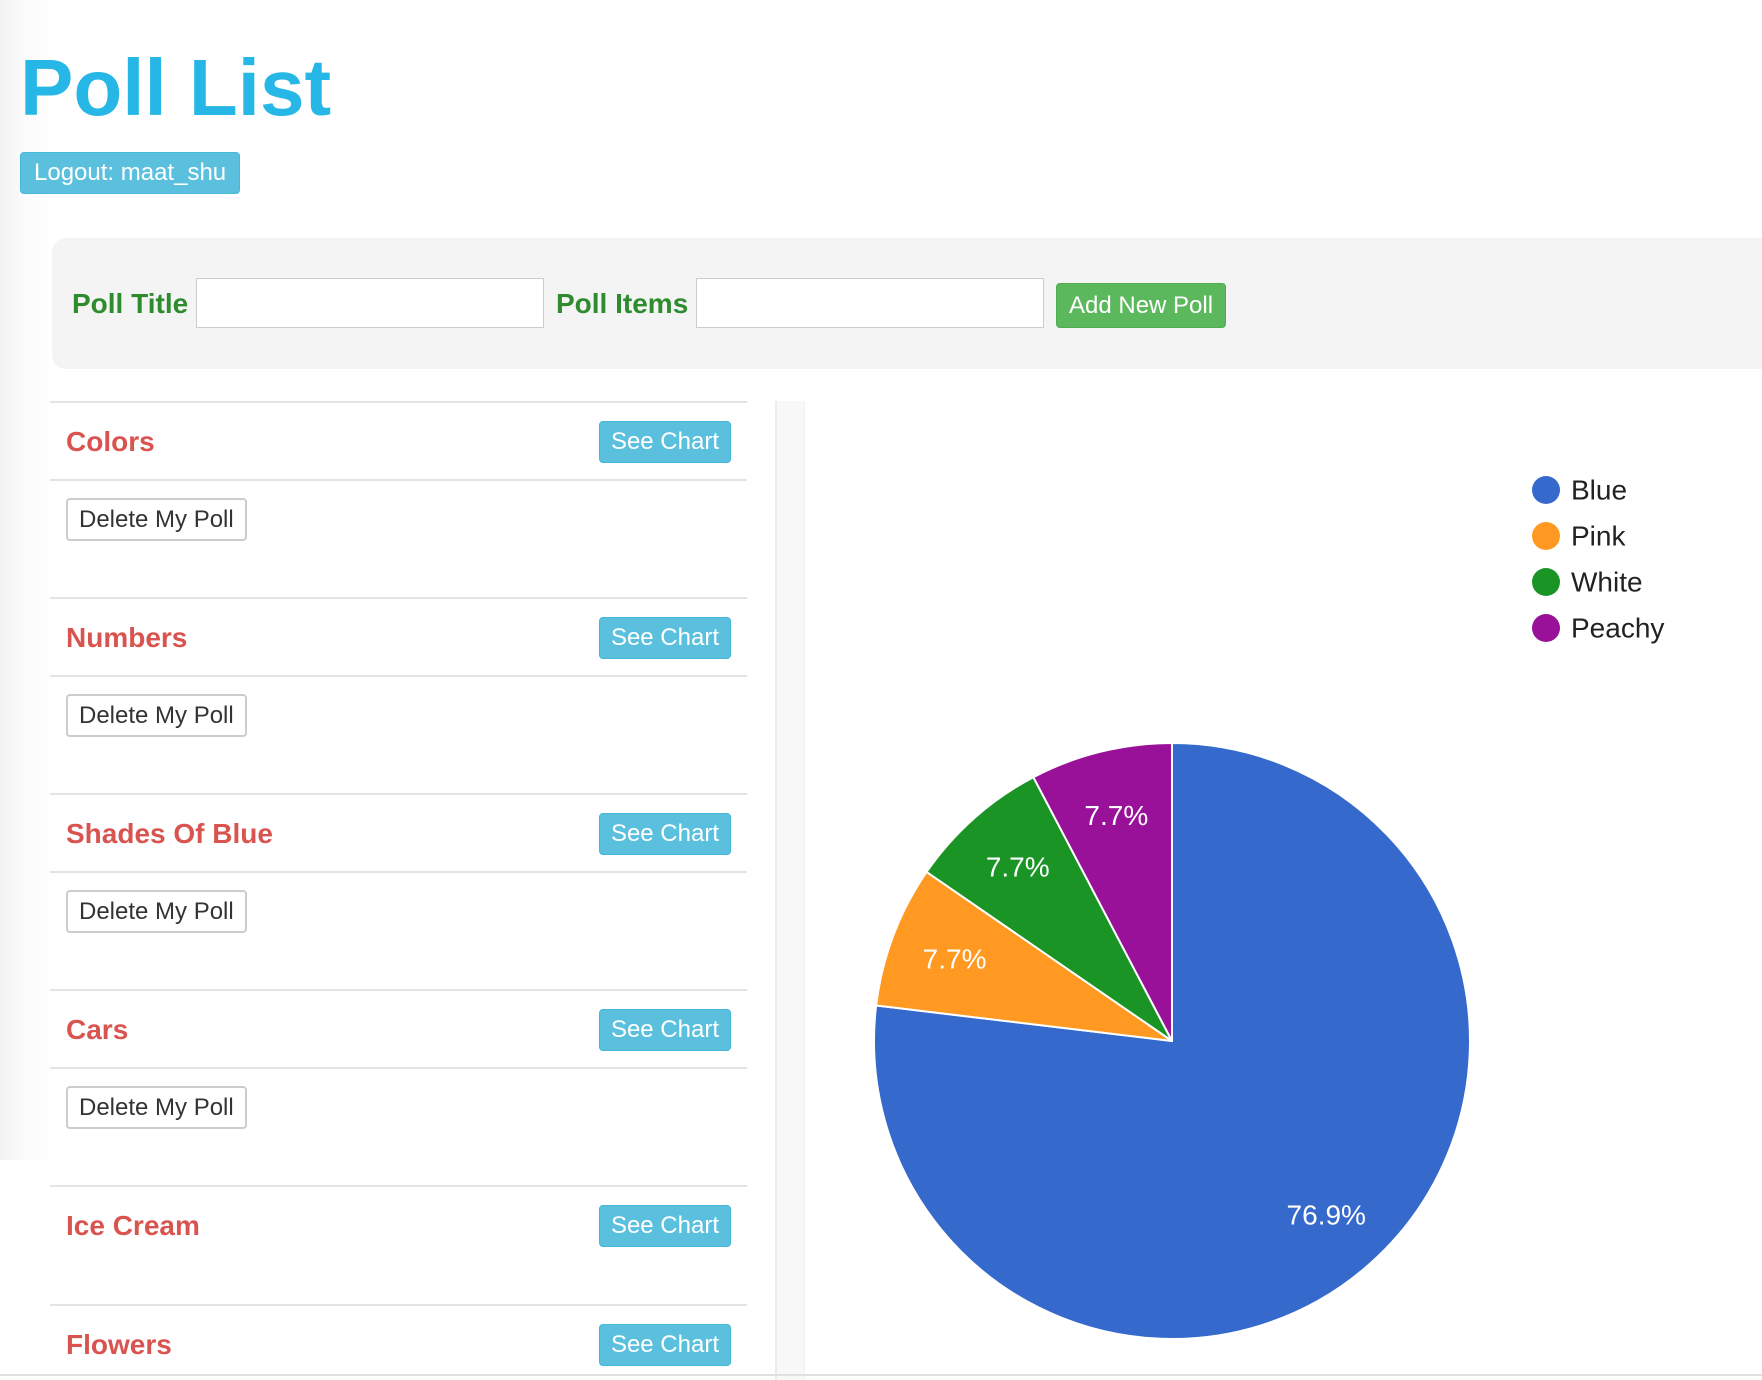 The width and height of the screenshot is (1762, 1380). Describe the element at coordinates (398, 1283) in the screenshot. I see `poll-body` at that location.